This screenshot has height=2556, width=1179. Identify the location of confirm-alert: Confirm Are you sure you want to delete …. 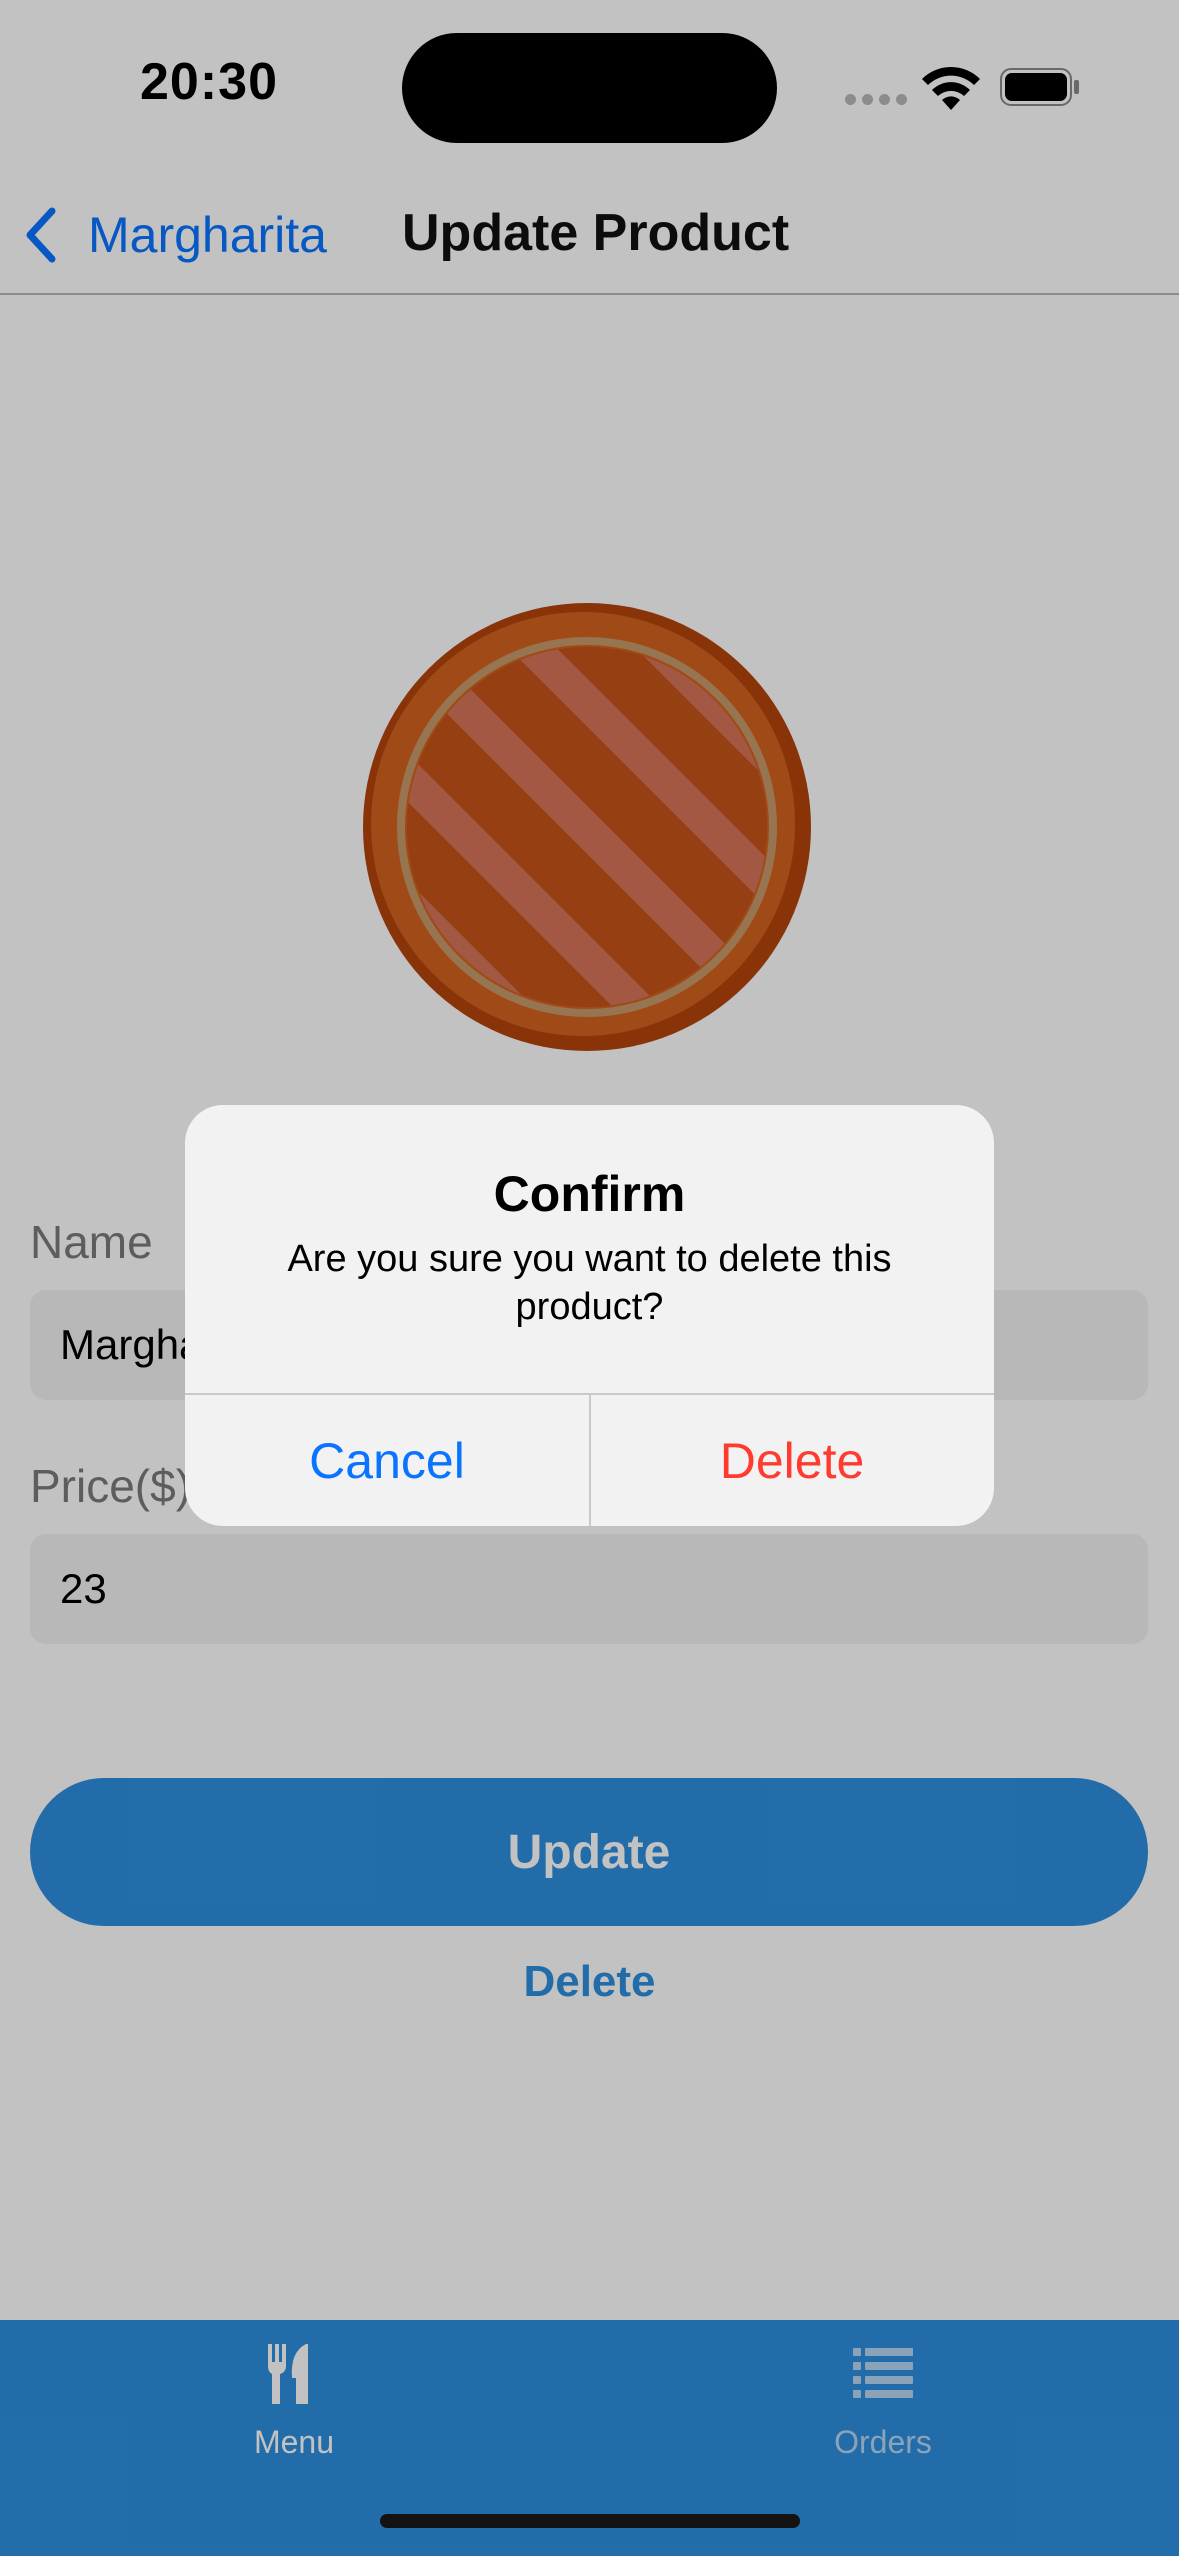
(589, 1315).